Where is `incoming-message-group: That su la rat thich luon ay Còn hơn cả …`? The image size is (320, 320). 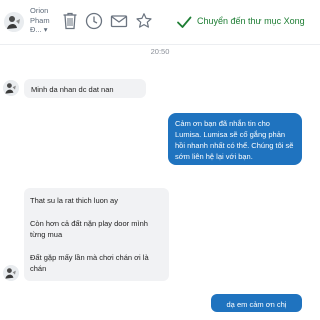
incoming-message-group: That su la rat thich luon ay Còn hơn cả … is located at coordinates (96, 234).